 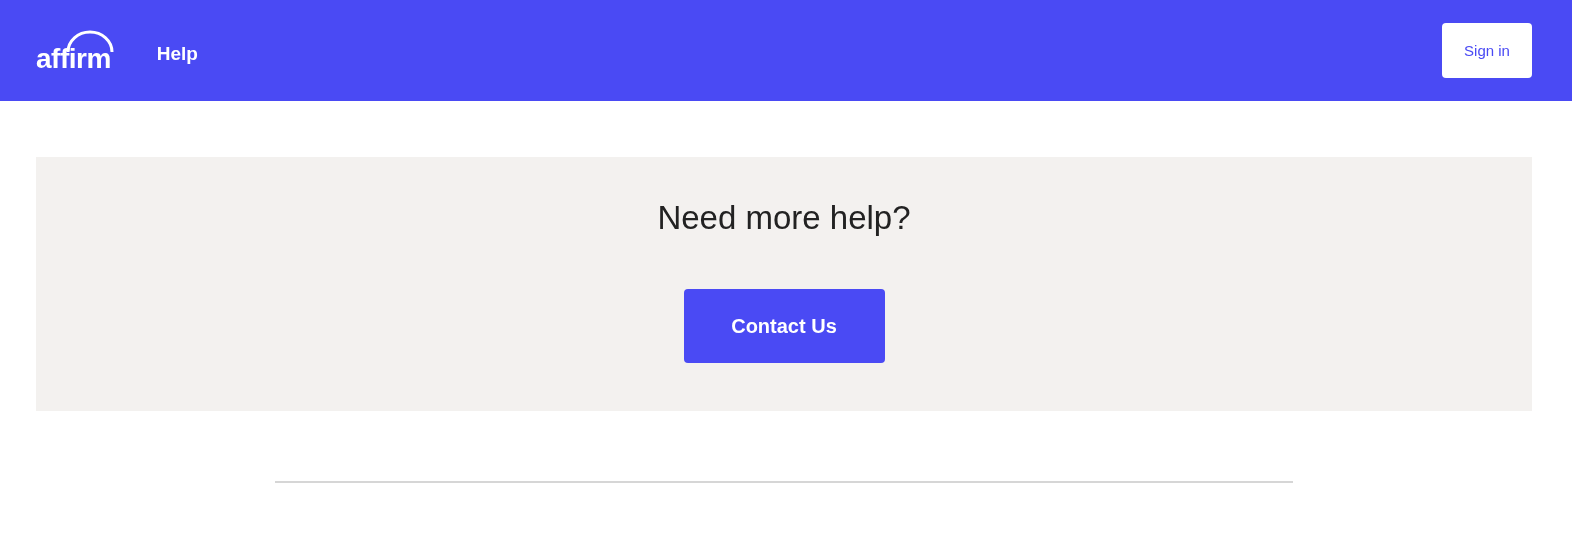 What do you see at coordinates (784, 218) in the screenshot?
I see `panel-title: Need more help?` at bounding box center [784, 218].